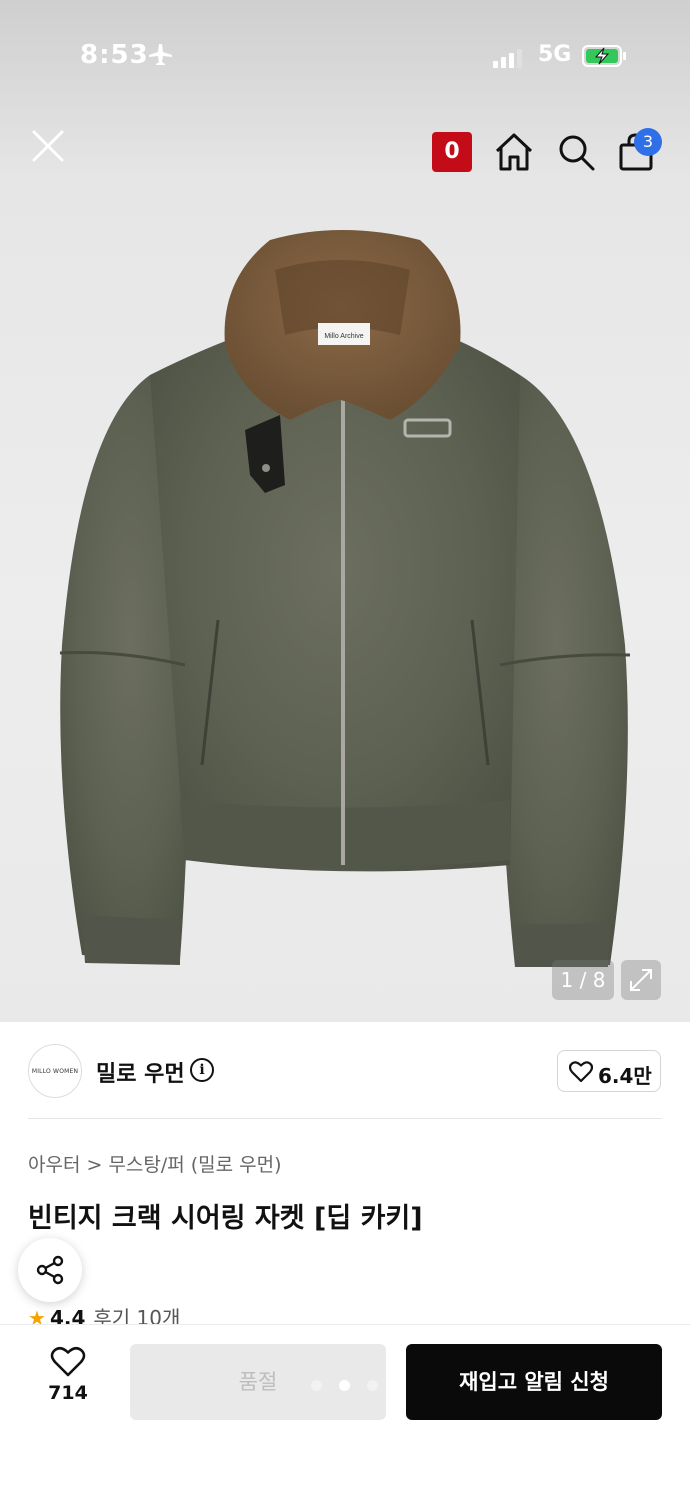 This screenshot has height=1500, width=690. Describe the element at coordinates (140, 1072) in the screenshot. I see `brand-name: 밀로 우먼` at that location.